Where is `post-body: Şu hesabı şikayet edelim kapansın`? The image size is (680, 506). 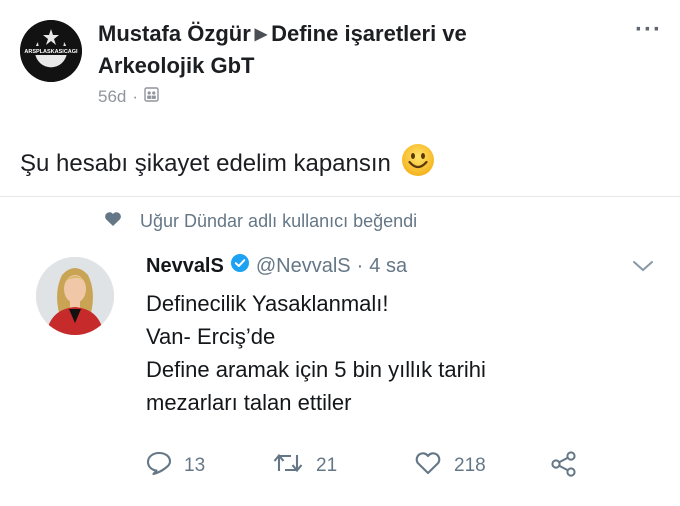 post-body: Şu hesabı şikayet edelim kapansın is located at coordinates (227, 163).